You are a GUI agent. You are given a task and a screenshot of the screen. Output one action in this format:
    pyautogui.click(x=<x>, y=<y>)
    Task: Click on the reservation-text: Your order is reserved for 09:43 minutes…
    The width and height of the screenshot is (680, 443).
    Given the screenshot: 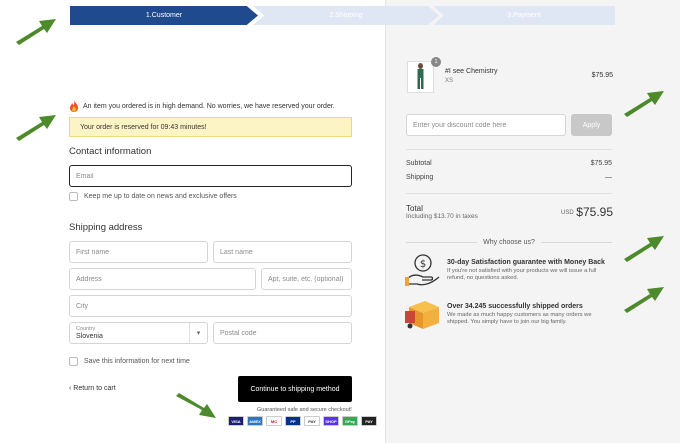 What is the action you would take?
    pyautogui.click(x=143, y=127)
    